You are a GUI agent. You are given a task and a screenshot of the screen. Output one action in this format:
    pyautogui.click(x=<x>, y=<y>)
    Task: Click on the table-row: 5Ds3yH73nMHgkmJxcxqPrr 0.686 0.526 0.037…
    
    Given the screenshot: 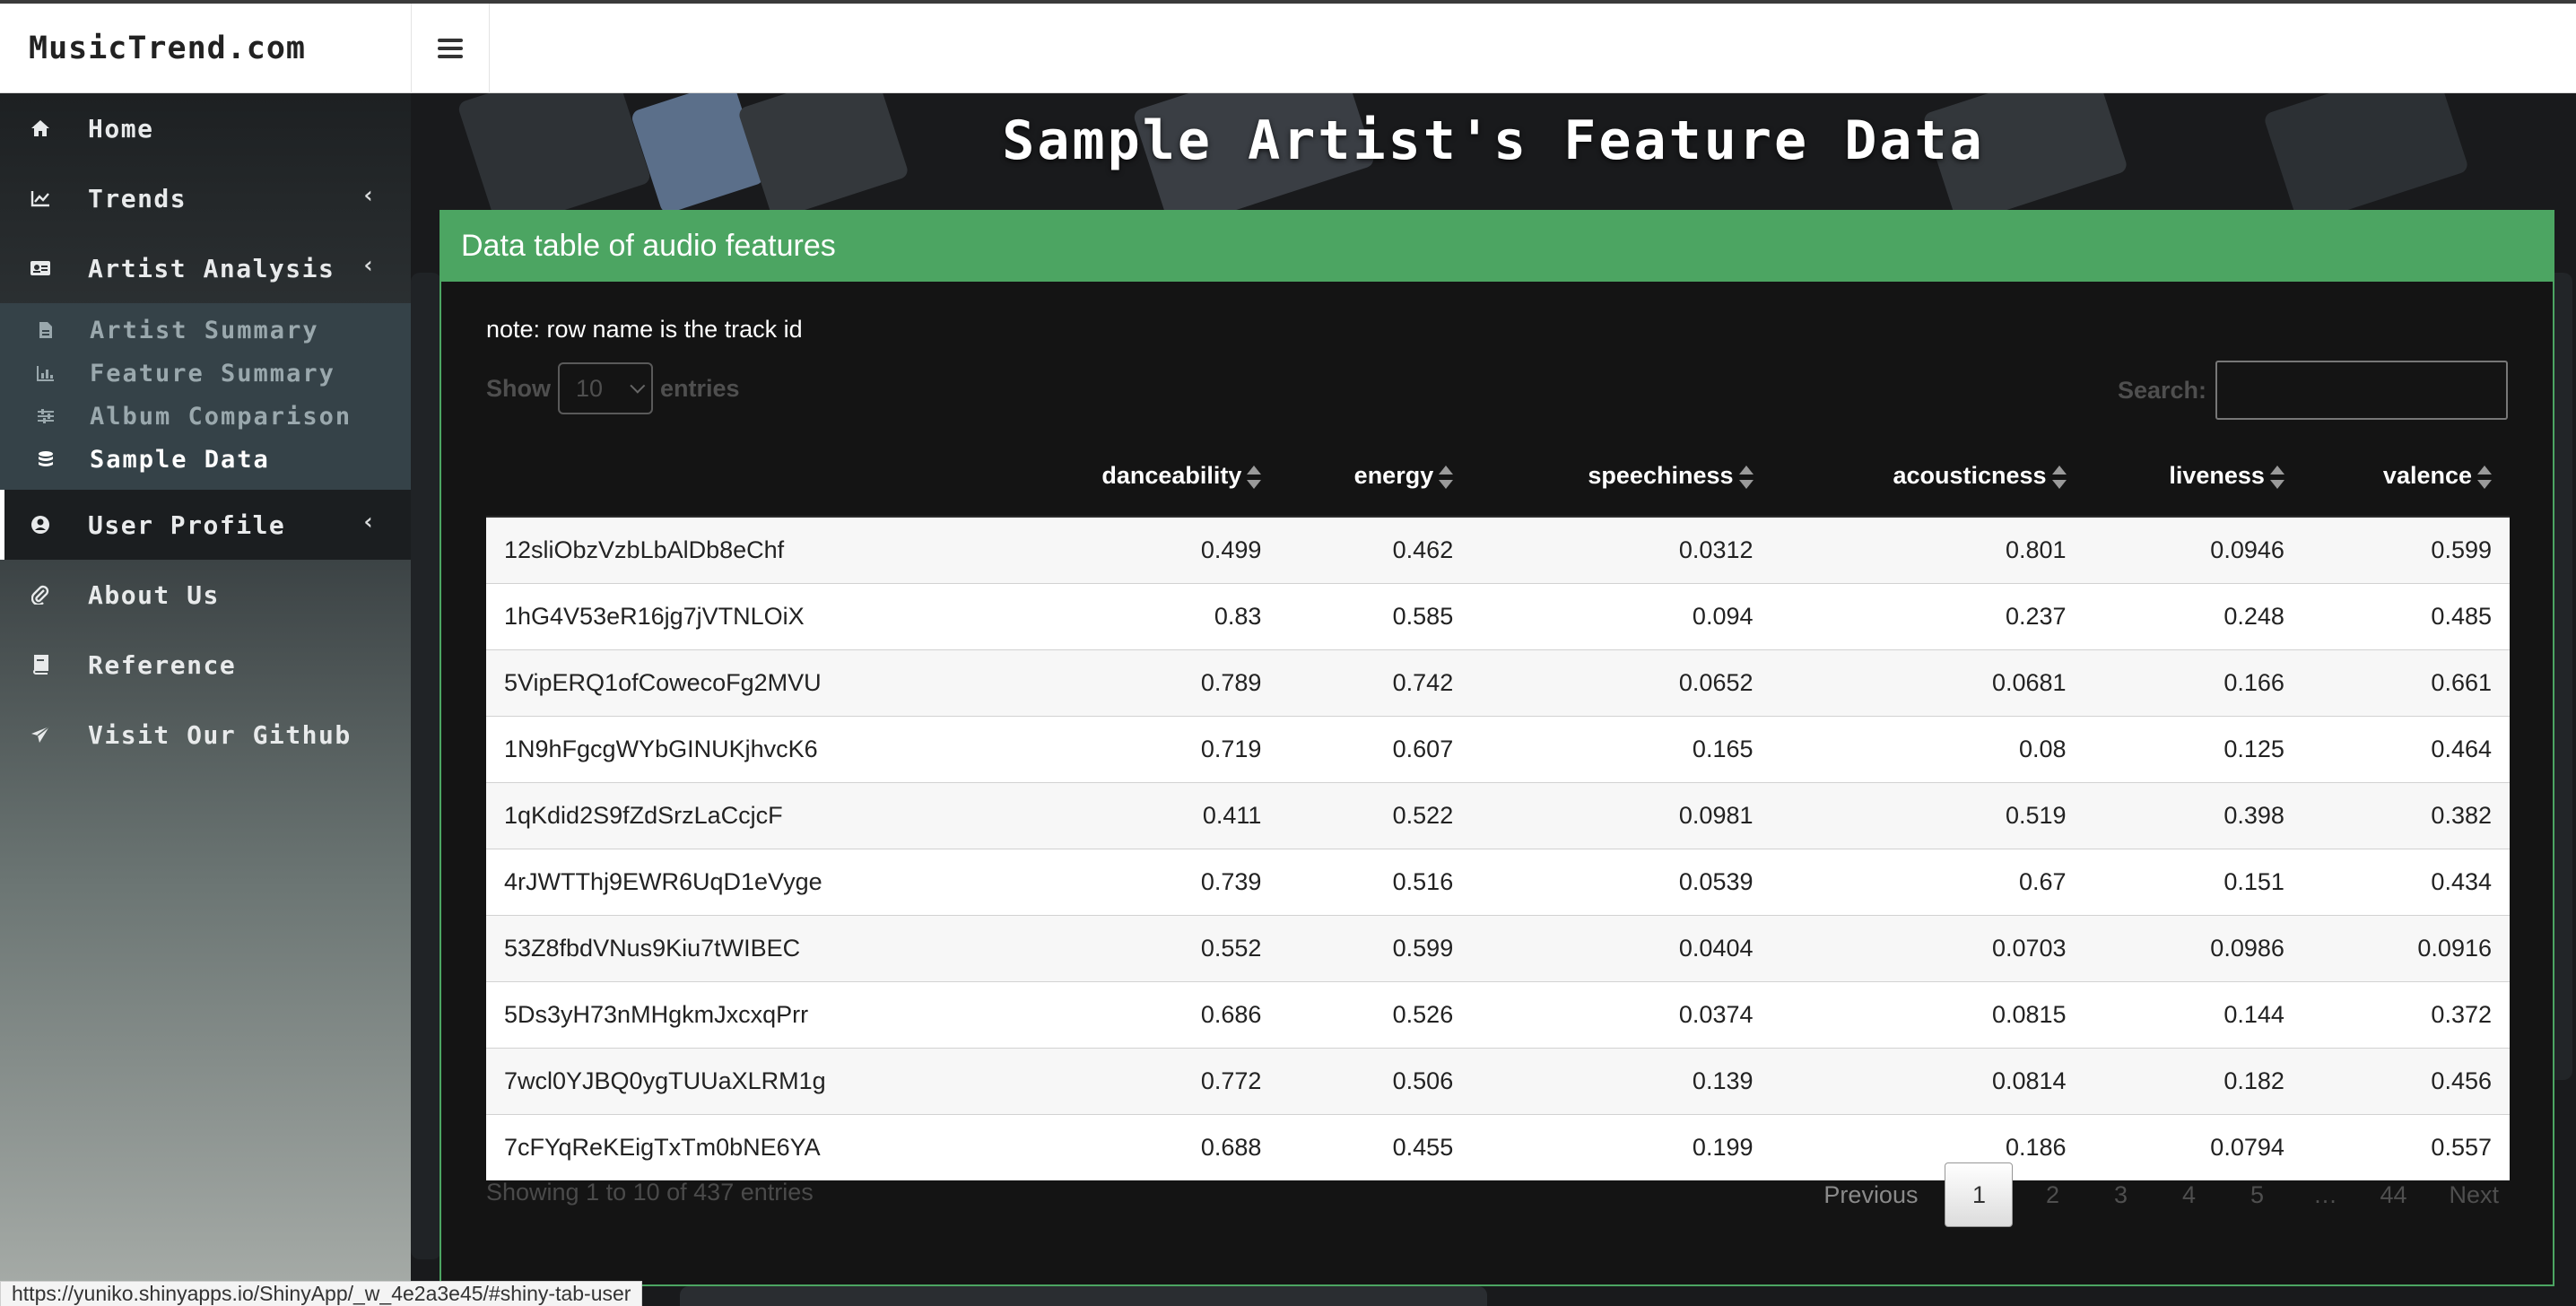 What is the action you would take?
    pyautogui.click(x=1498, y=1014)
    